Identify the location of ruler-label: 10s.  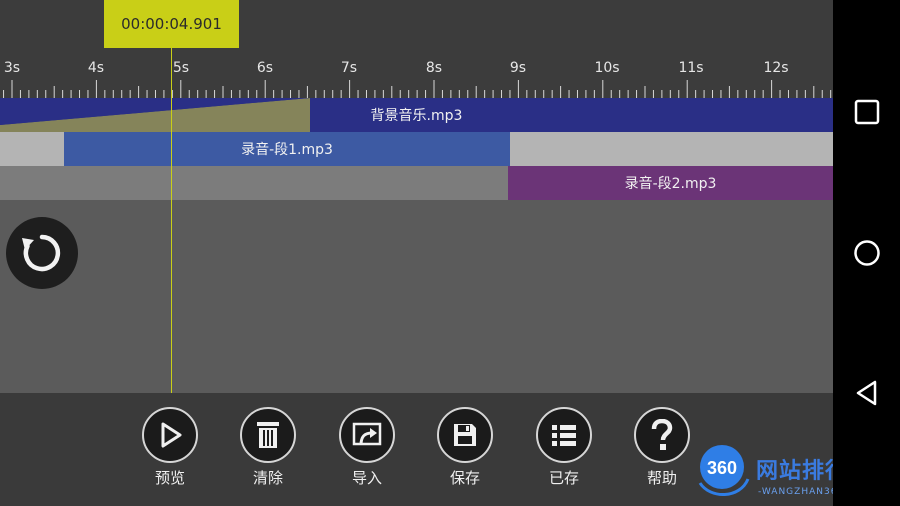
(607, 68).